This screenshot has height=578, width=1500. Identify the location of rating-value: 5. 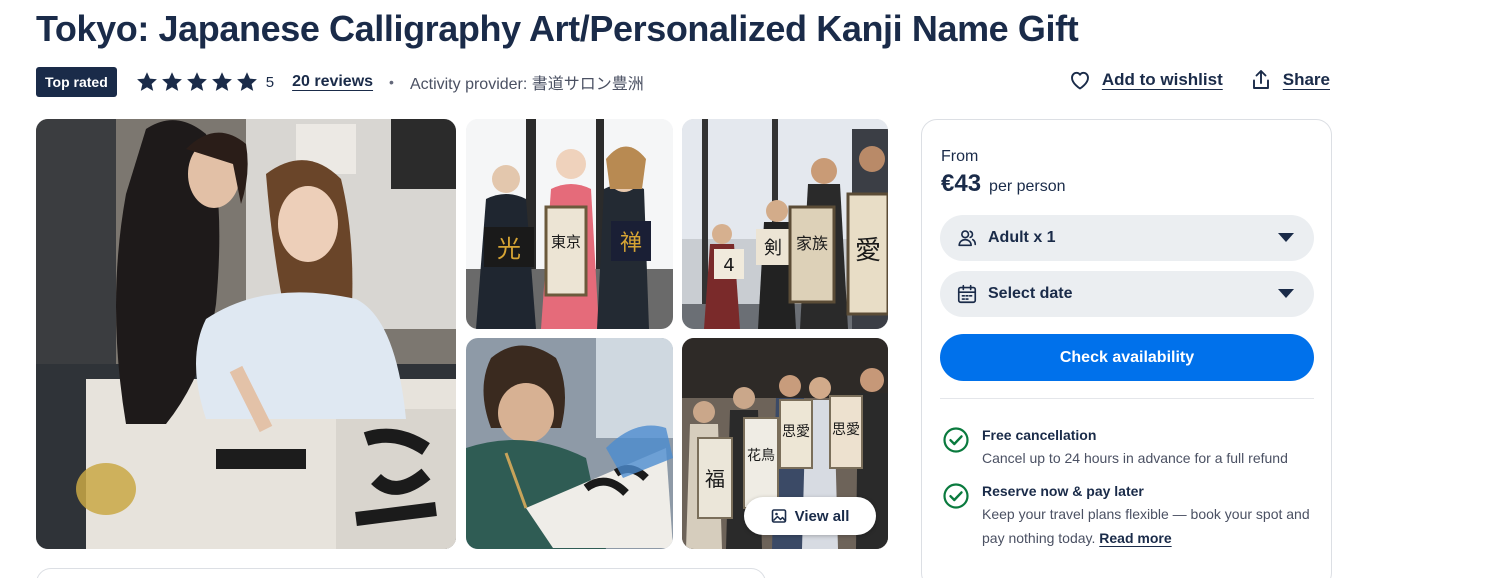
(270, 82).